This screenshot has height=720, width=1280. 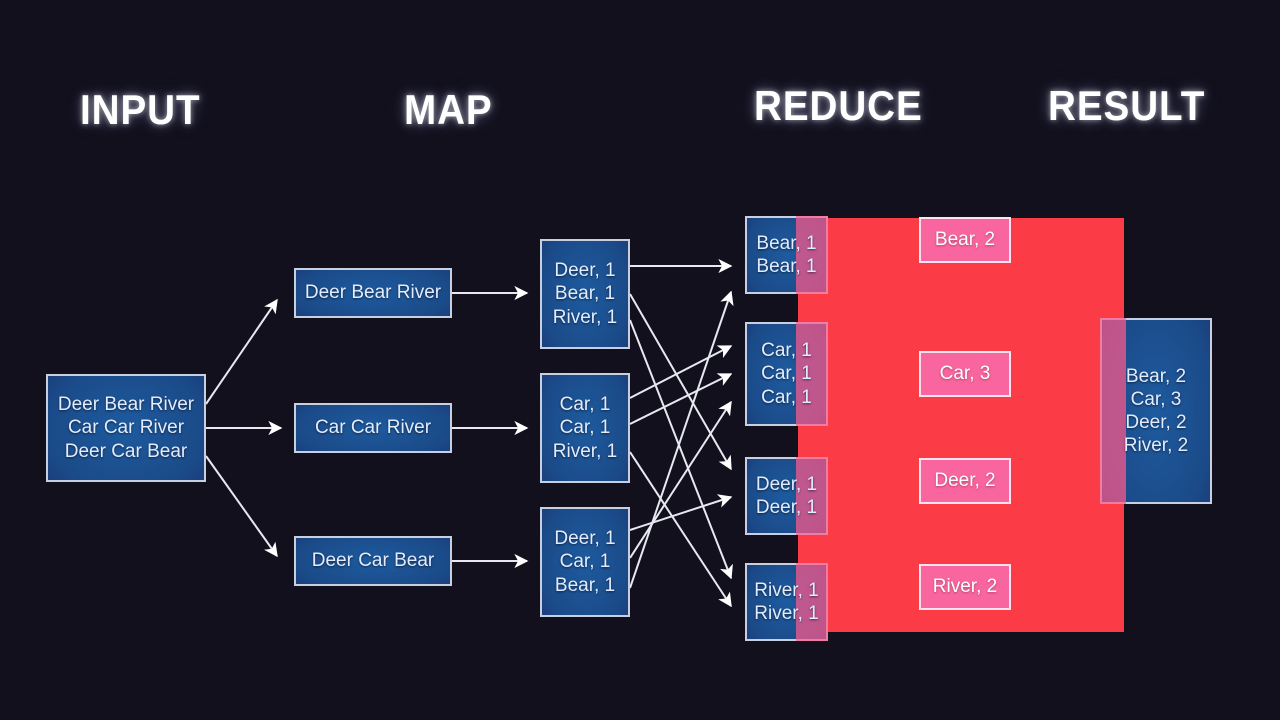 What do you see at coordinates (585, 271) in the screenshot?
I see `map-1-text-line: Deer, 1` at bounding box center [585, 271].